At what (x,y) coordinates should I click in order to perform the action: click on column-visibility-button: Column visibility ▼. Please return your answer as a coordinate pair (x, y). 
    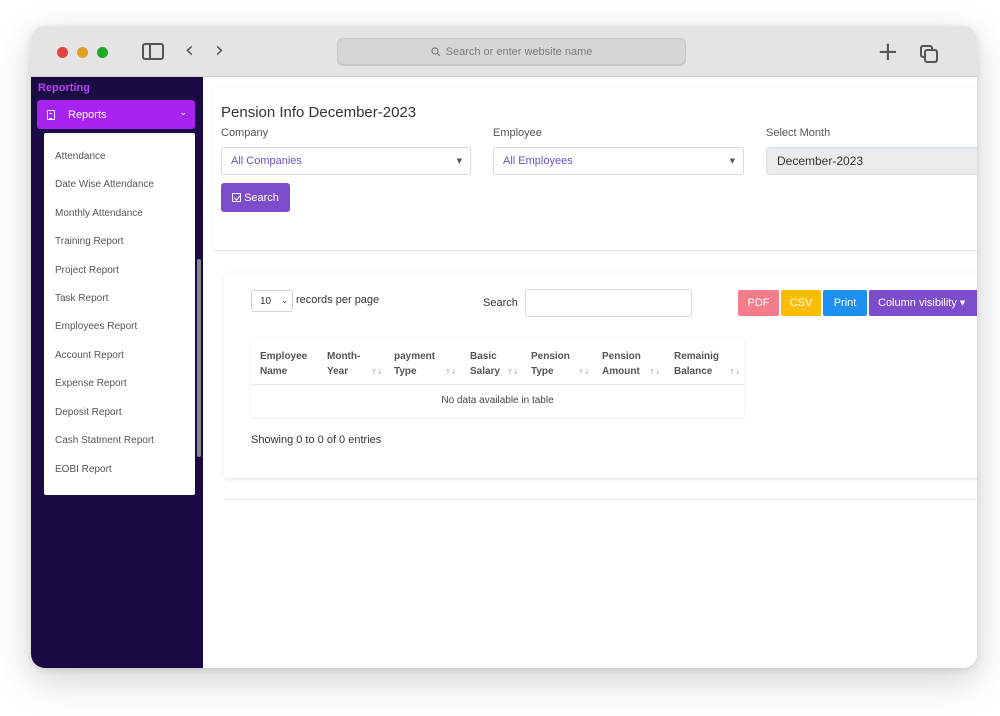
    Looking at the image, I should click on (923, 303).